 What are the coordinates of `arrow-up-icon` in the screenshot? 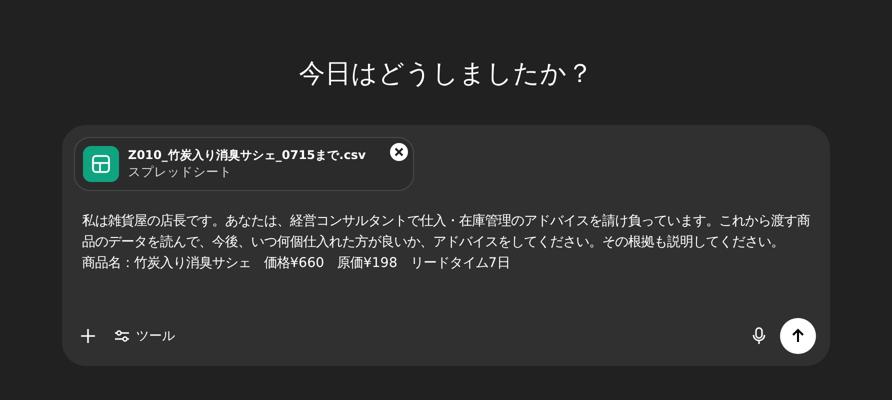 It's located at (798, 336).